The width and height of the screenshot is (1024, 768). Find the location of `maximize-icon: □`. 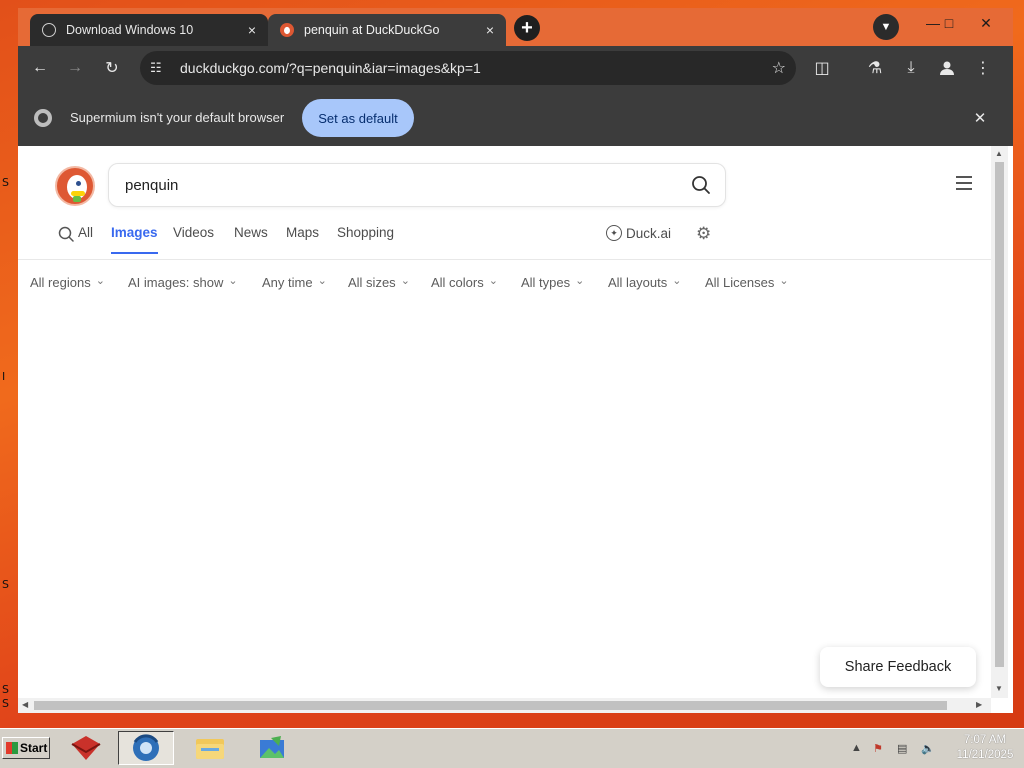

maximize-icon: □ is located at coordinates (949, 23).